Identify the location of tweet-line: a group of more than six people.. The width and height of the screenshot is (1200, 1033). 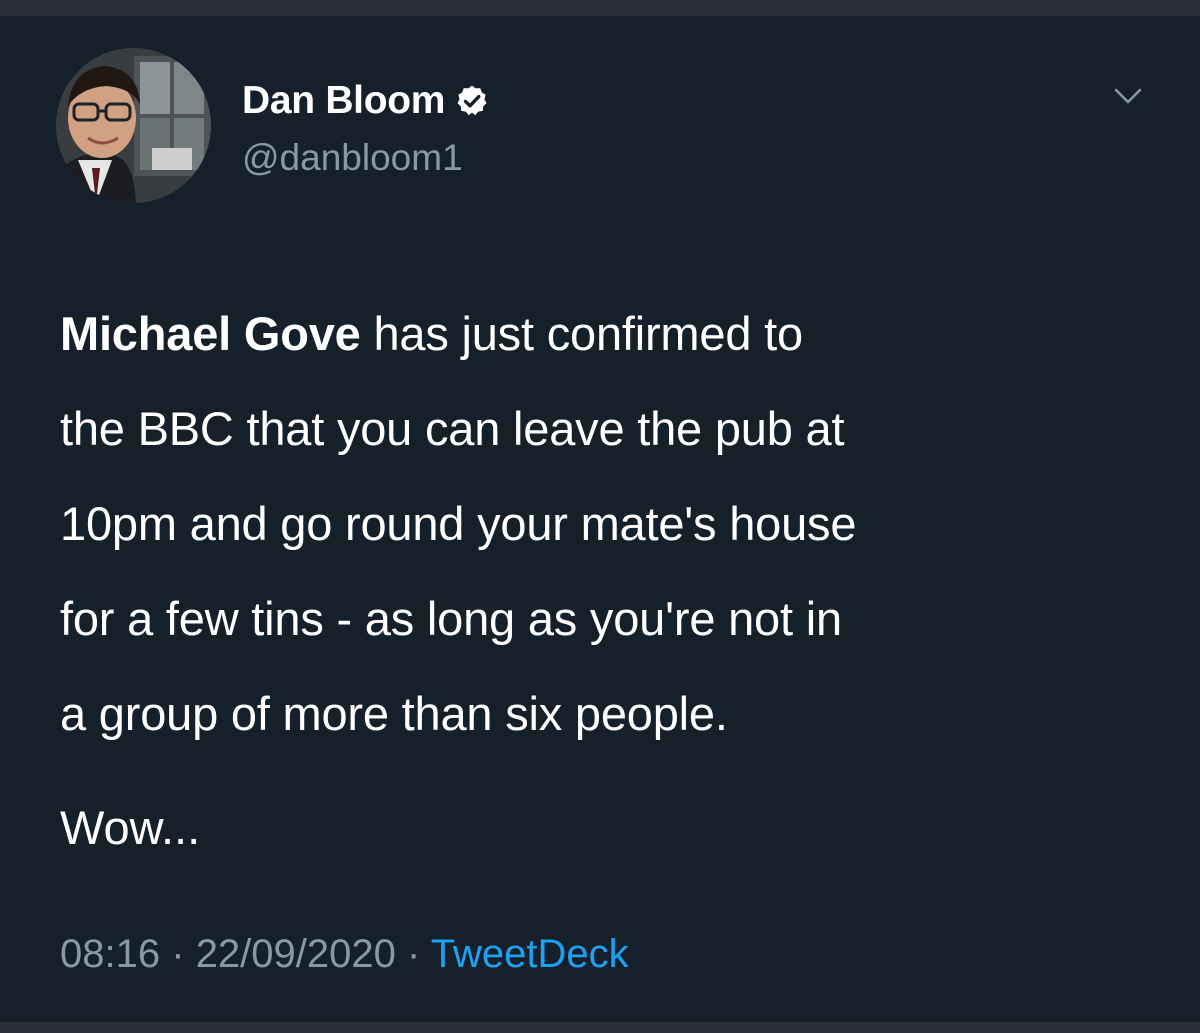
(615, 713).